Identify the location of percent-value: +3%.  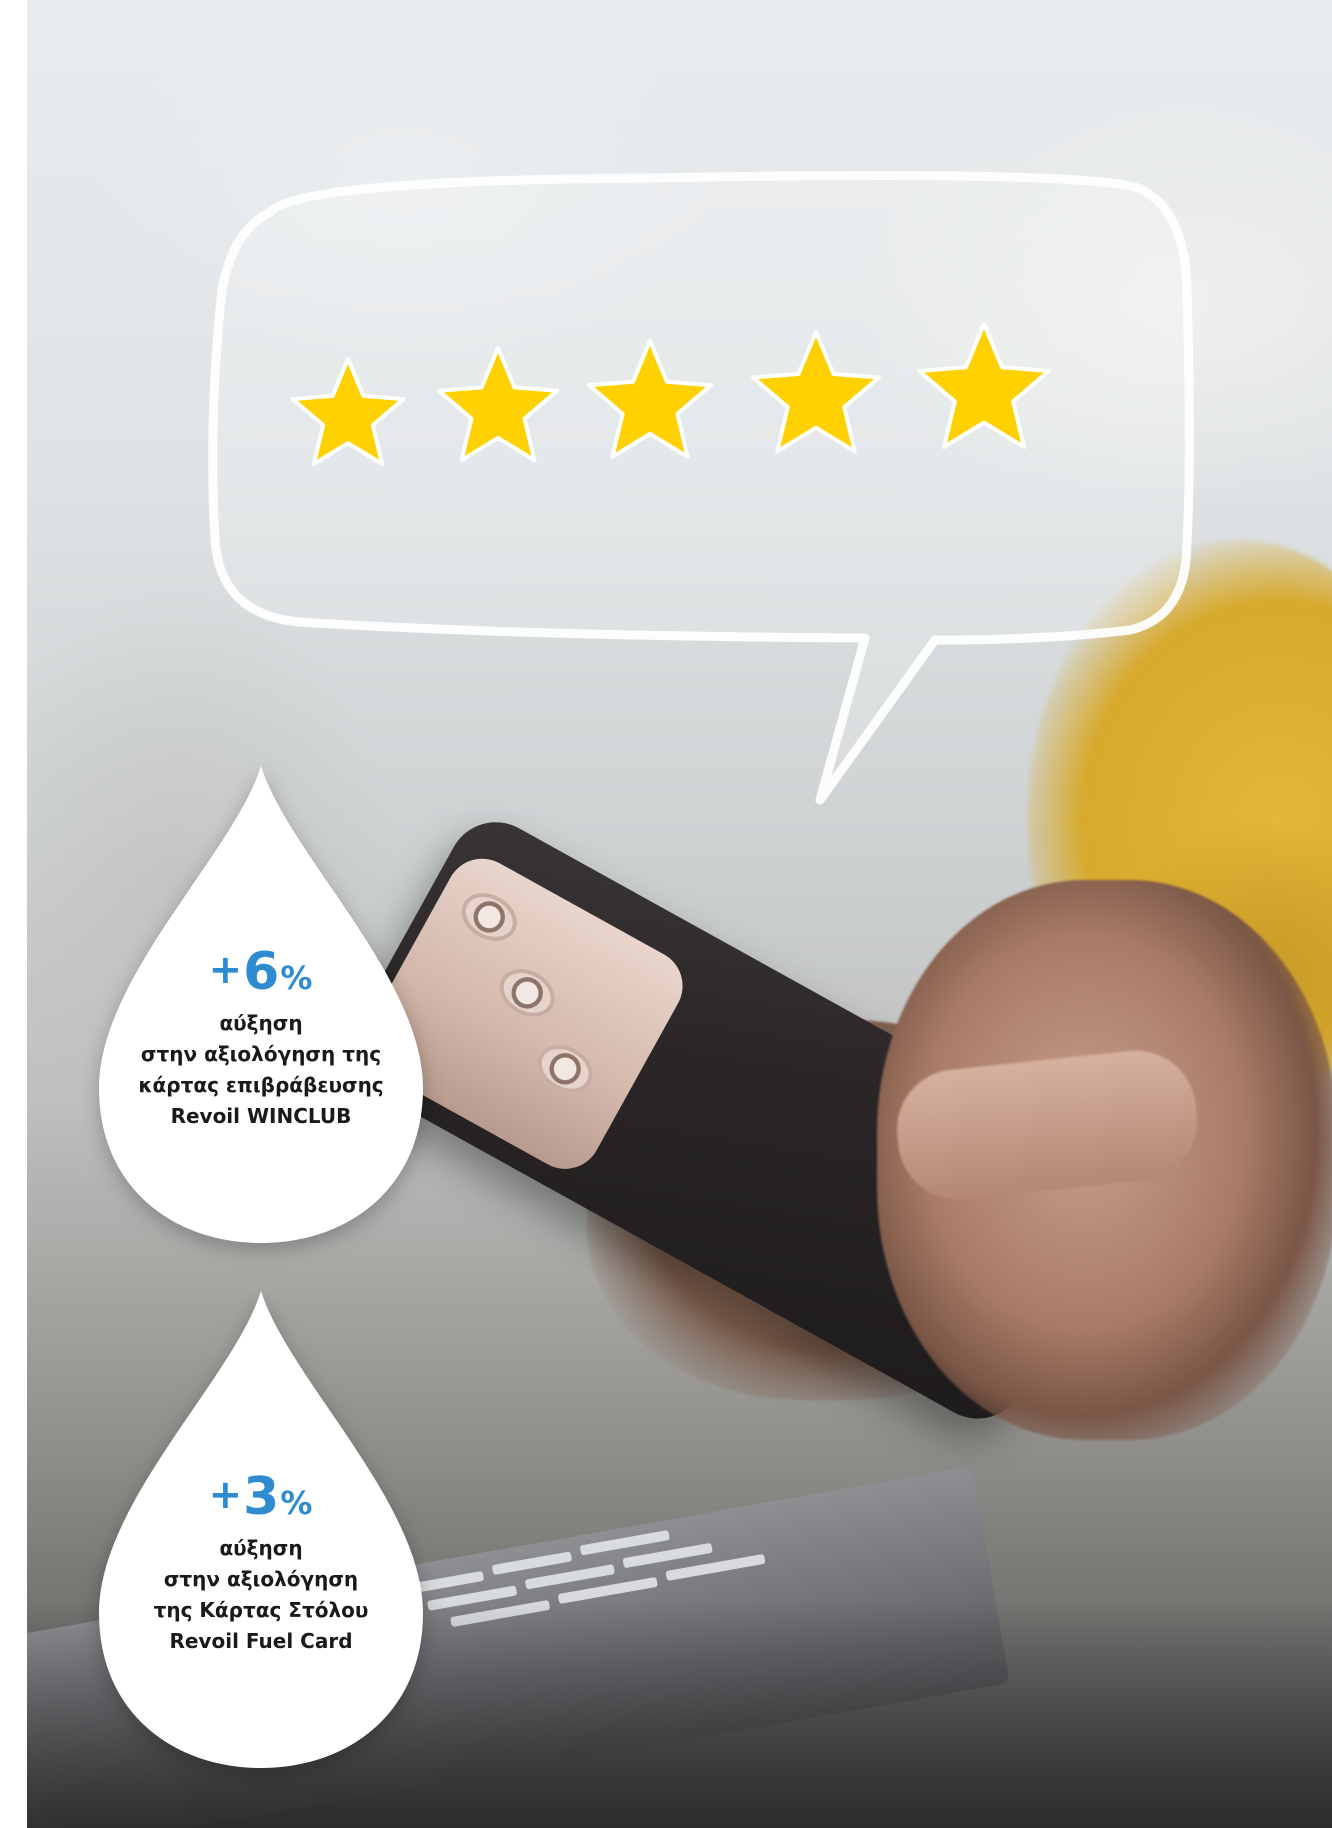
(261, 1497).